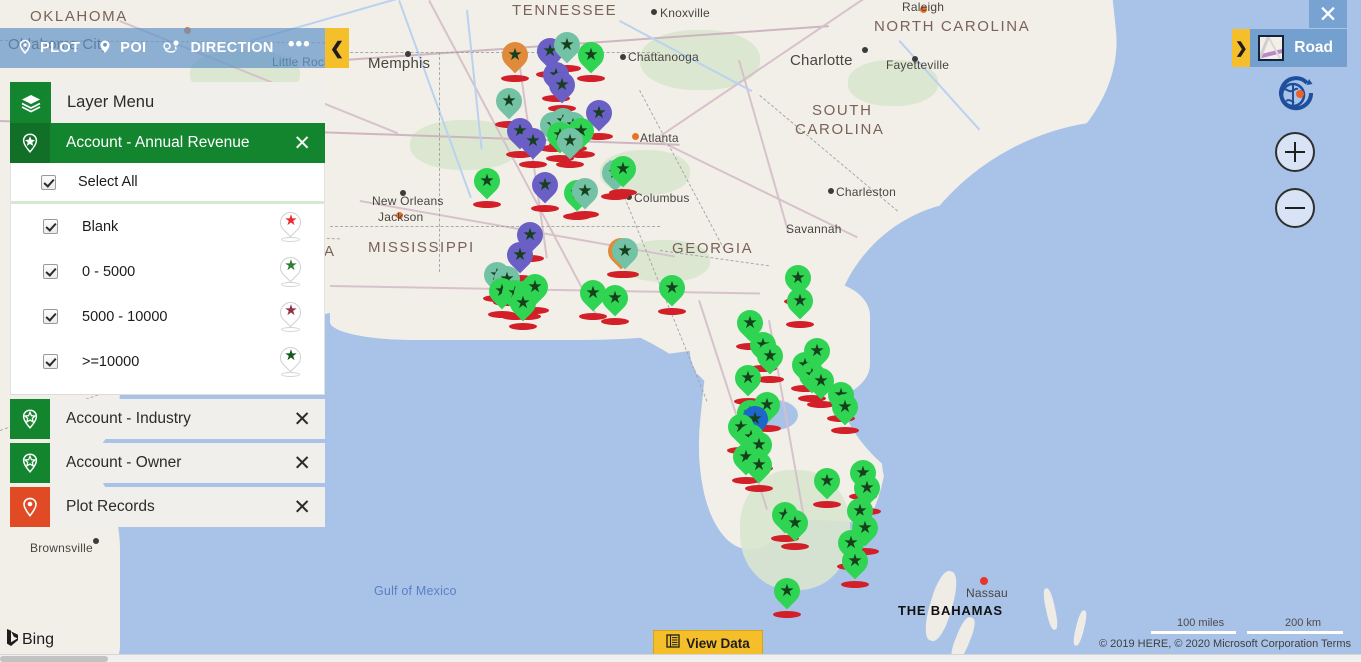  I want to click on layer-section-header: Account - Annual Revenue ✕, so click(167, 143).